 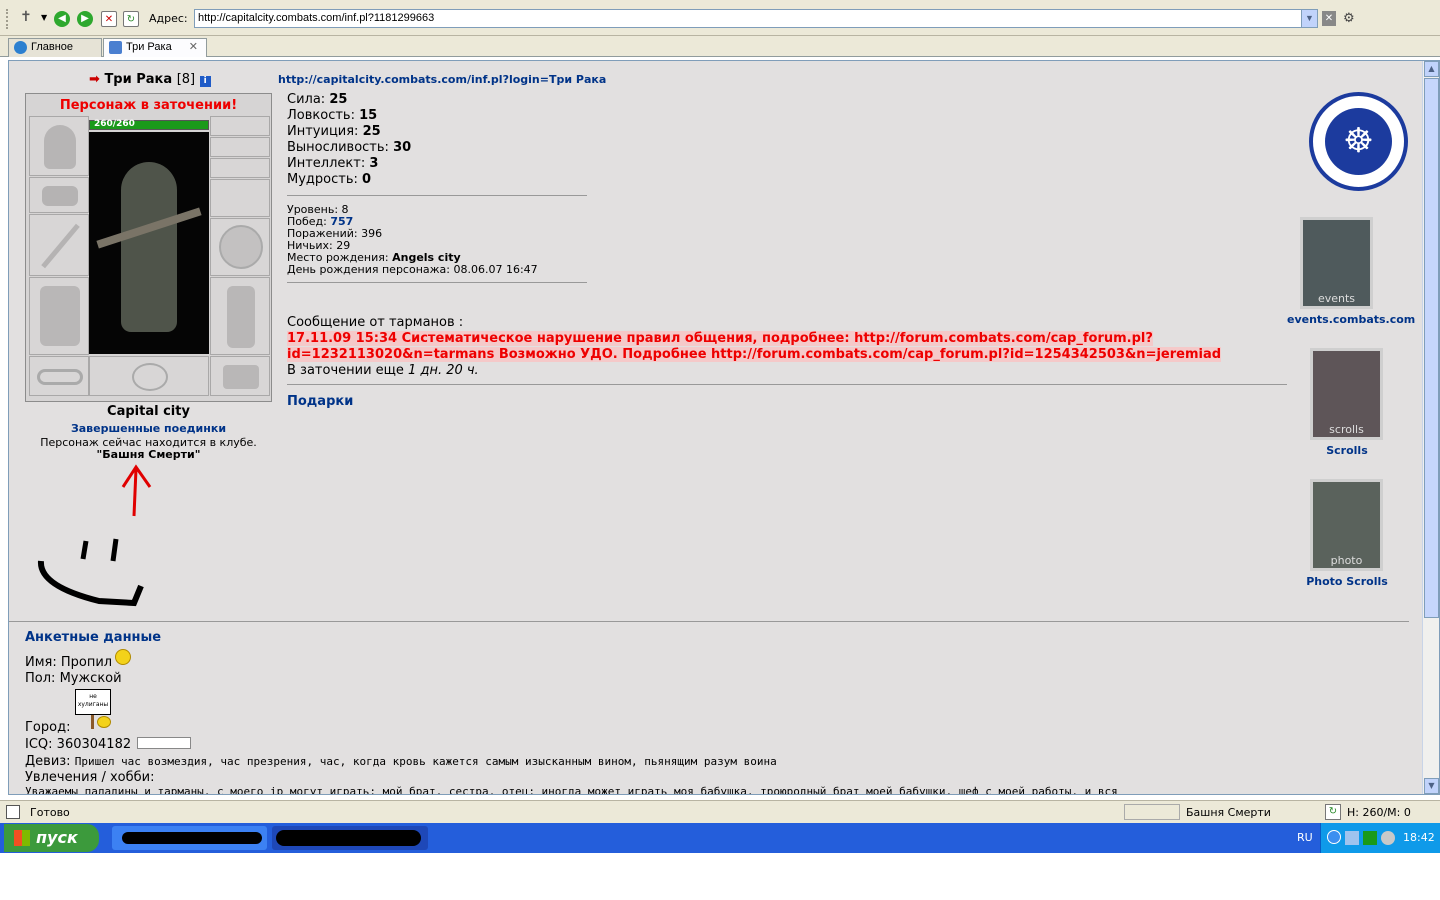 I want to click on dropdown-arrow-icon: ▼, so click(x=44, y=17).